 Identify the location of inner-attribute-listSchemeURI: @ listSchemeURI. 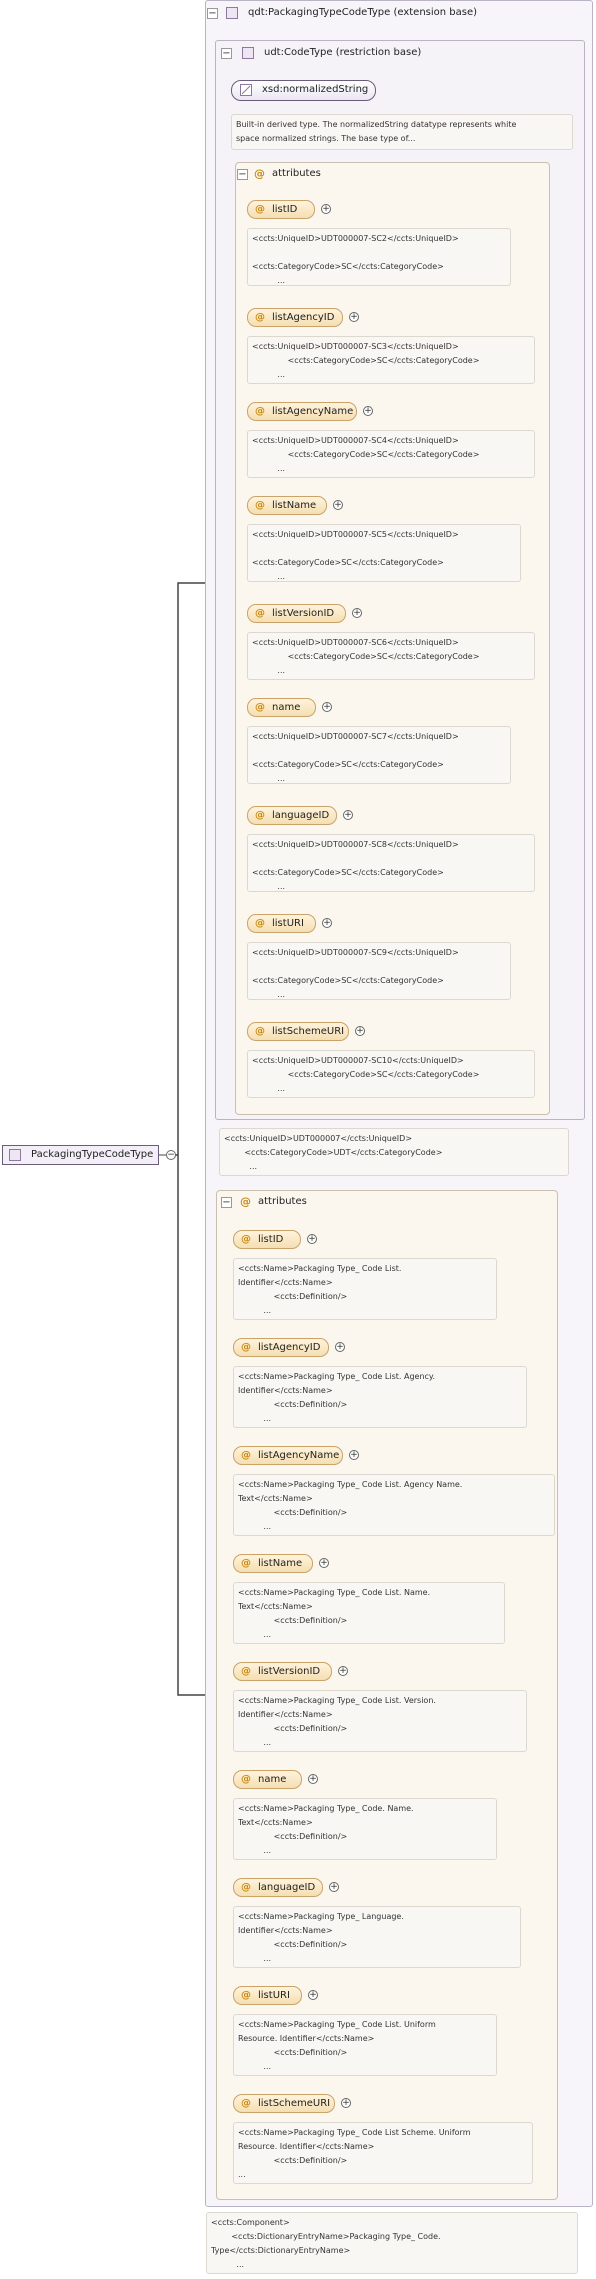
(298, 1031).